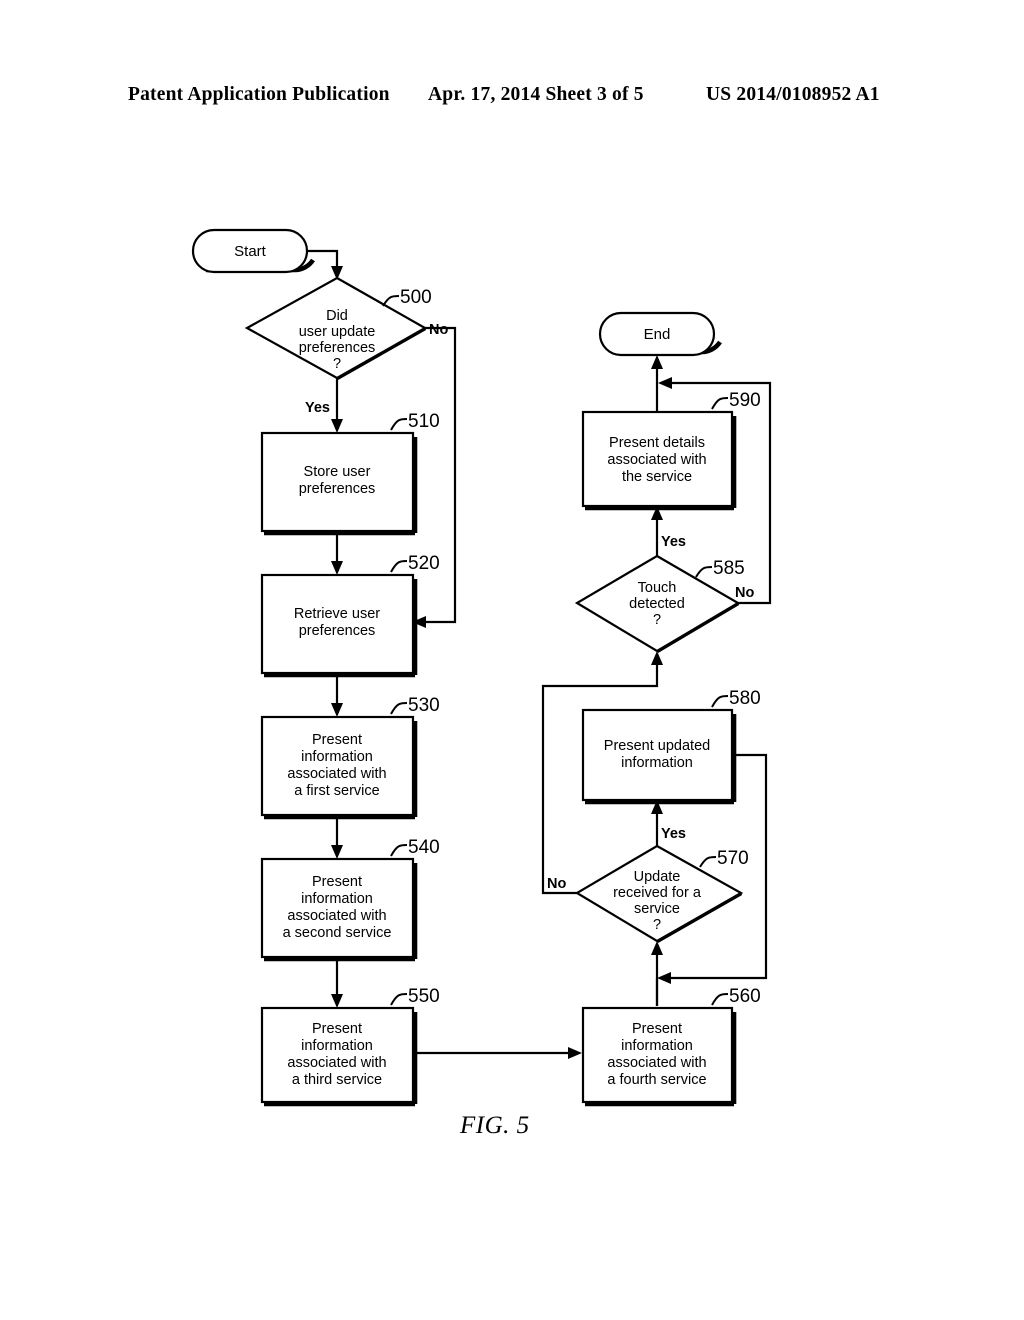 This screenshot has height=1320, width=1024. I want to click on node-540-line-2: information, so click(337, 899).